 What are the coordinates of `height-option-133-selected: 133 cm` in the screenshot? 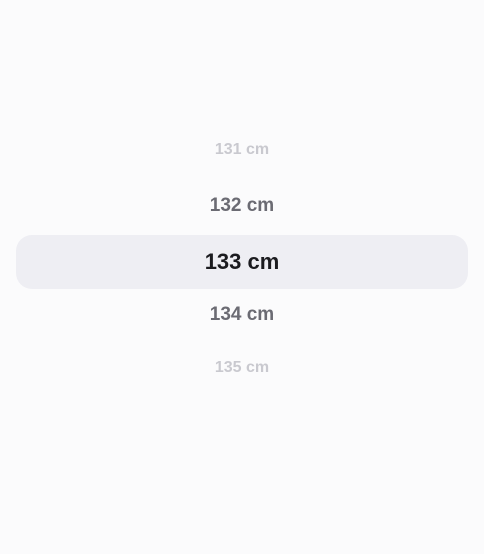 It's located at (242, 262).